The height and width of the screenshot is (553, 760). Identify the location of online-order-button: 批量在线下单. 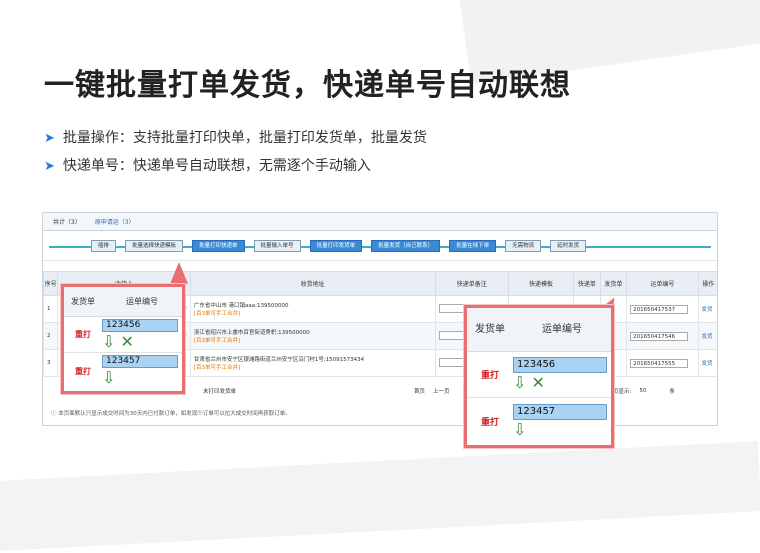
(473, 246).